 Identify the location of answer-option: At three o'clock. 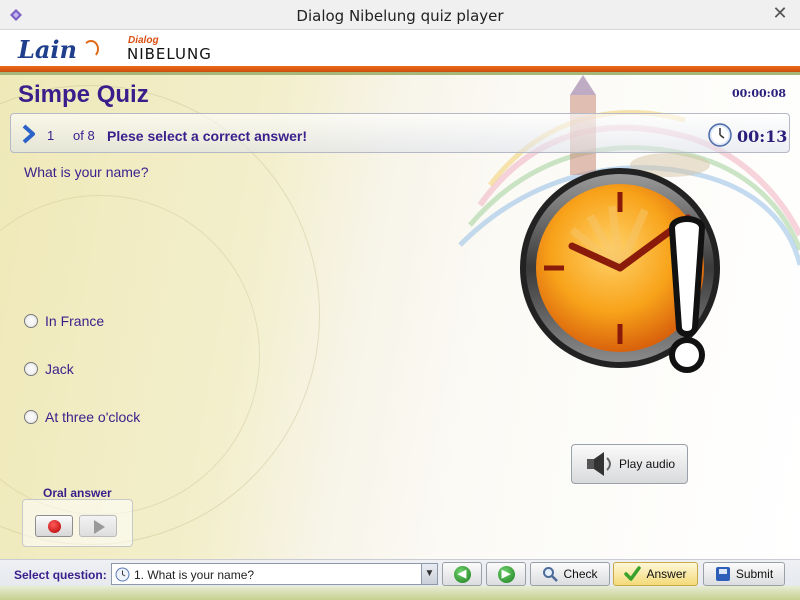
(82, 417).